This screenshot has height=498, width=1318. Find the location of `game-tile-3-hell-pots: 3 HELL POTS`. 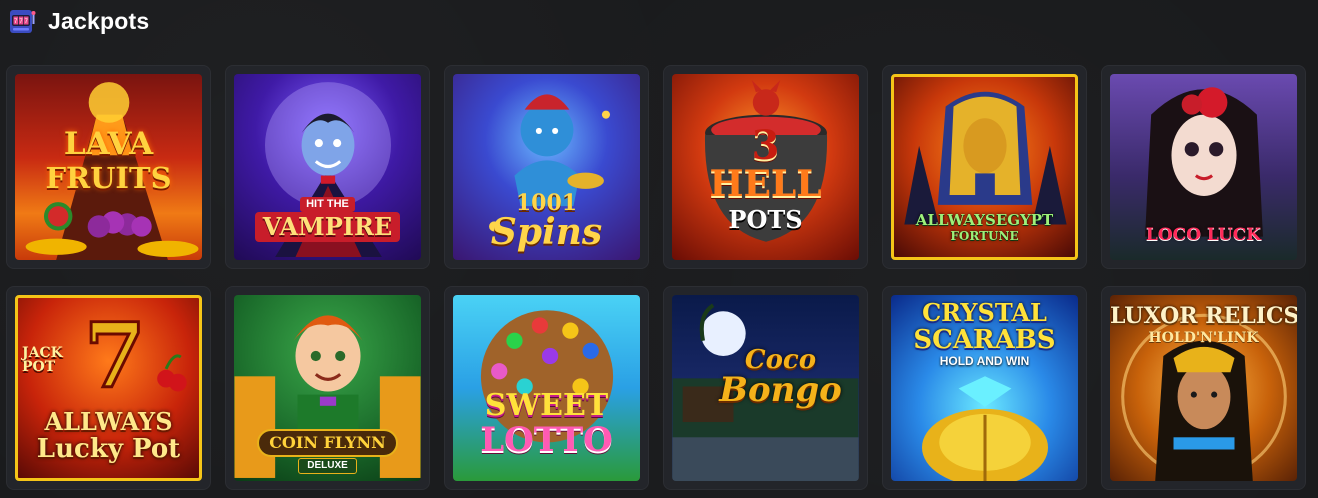

game-tile-3-hell-pots: 3 HELL POTS is located at coordinates (765, 167).